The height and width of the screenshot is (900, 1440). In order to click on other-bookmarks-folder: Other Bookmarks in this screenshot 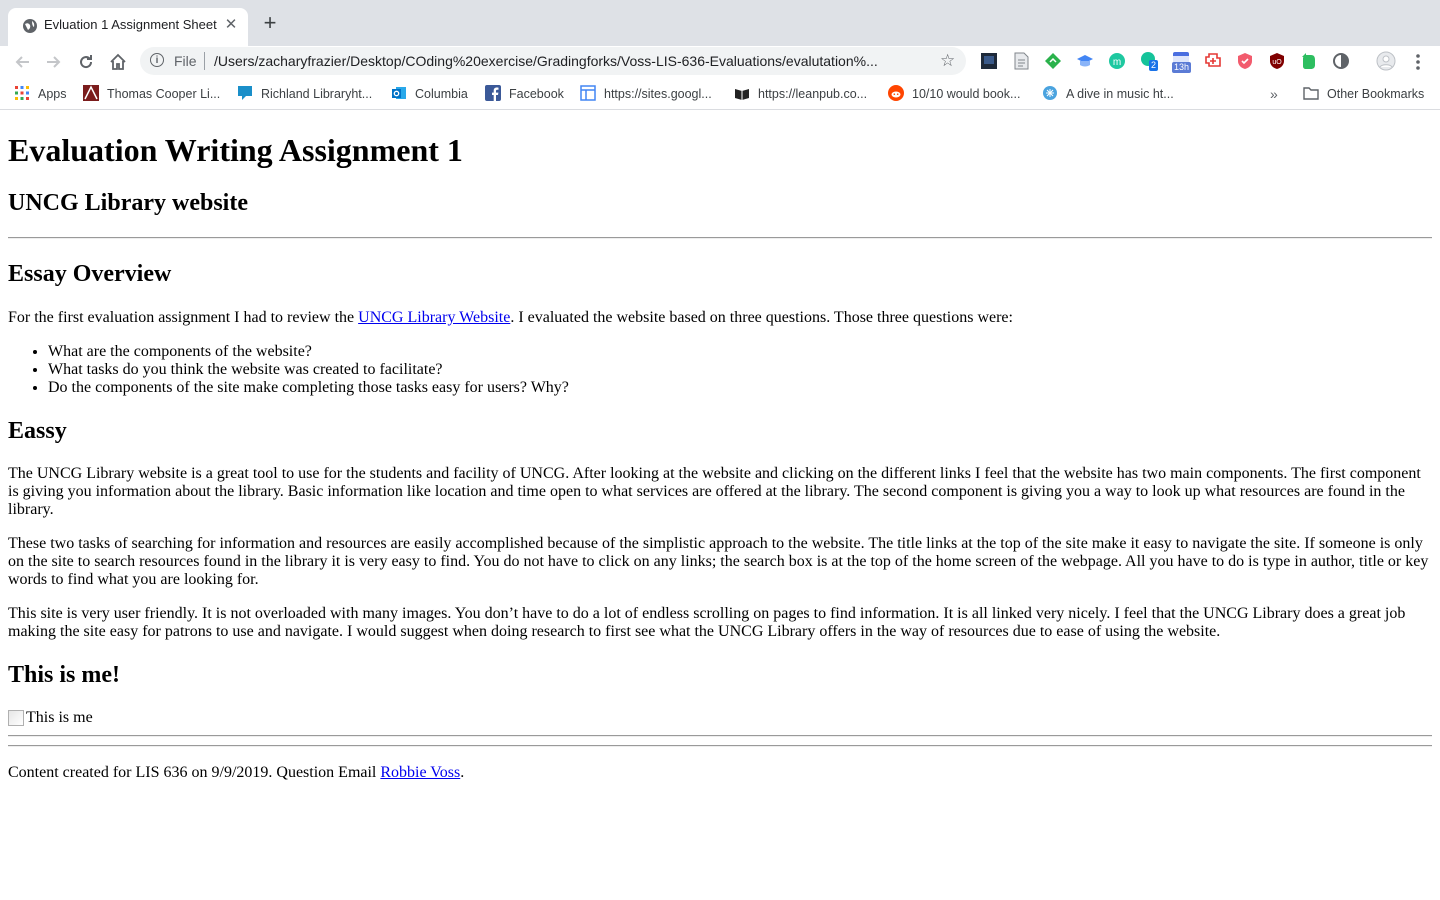, I will do `click(1363, 94)`.